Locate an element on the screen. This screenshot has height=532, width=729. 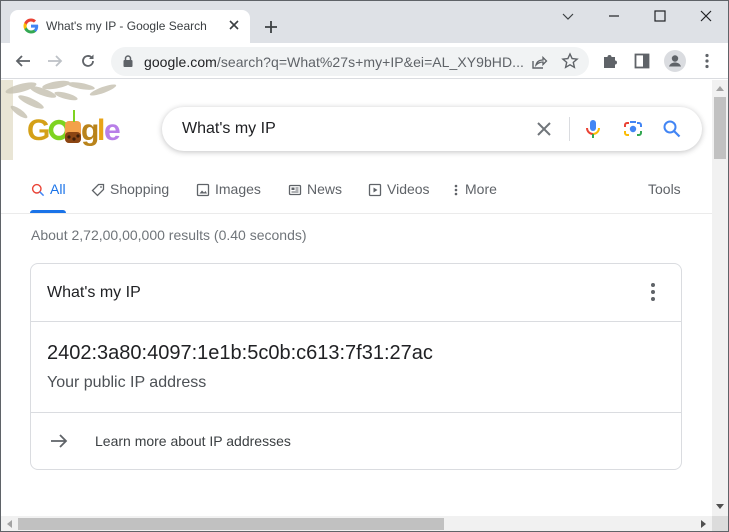
svg-text: e is located at coordinates (112, 130).